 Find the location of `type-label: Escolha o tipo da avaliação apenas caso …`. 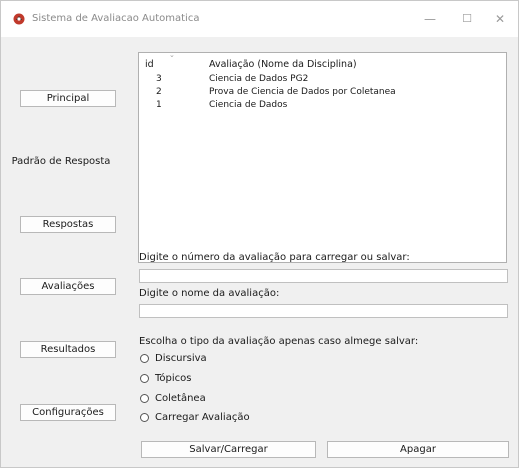

type-label: Escolha o tipo da avaliação apenas caso … is located at coordinates (279, 341).